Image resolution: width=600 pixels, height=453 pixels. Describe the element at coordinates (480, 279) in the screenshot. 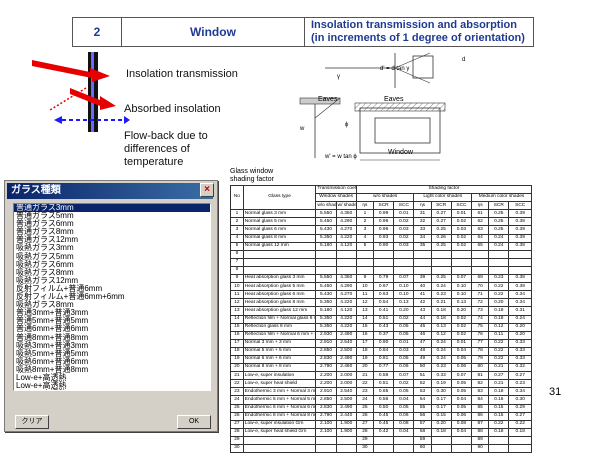

I see `value-cell: 69` at that location.